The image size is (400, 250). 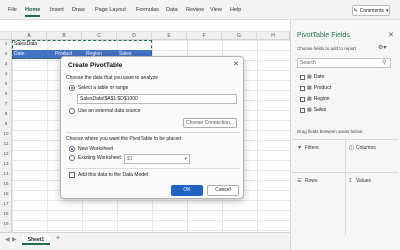 I want to click on tab-page-layout: Page Layout, so click(x=110, y=10).